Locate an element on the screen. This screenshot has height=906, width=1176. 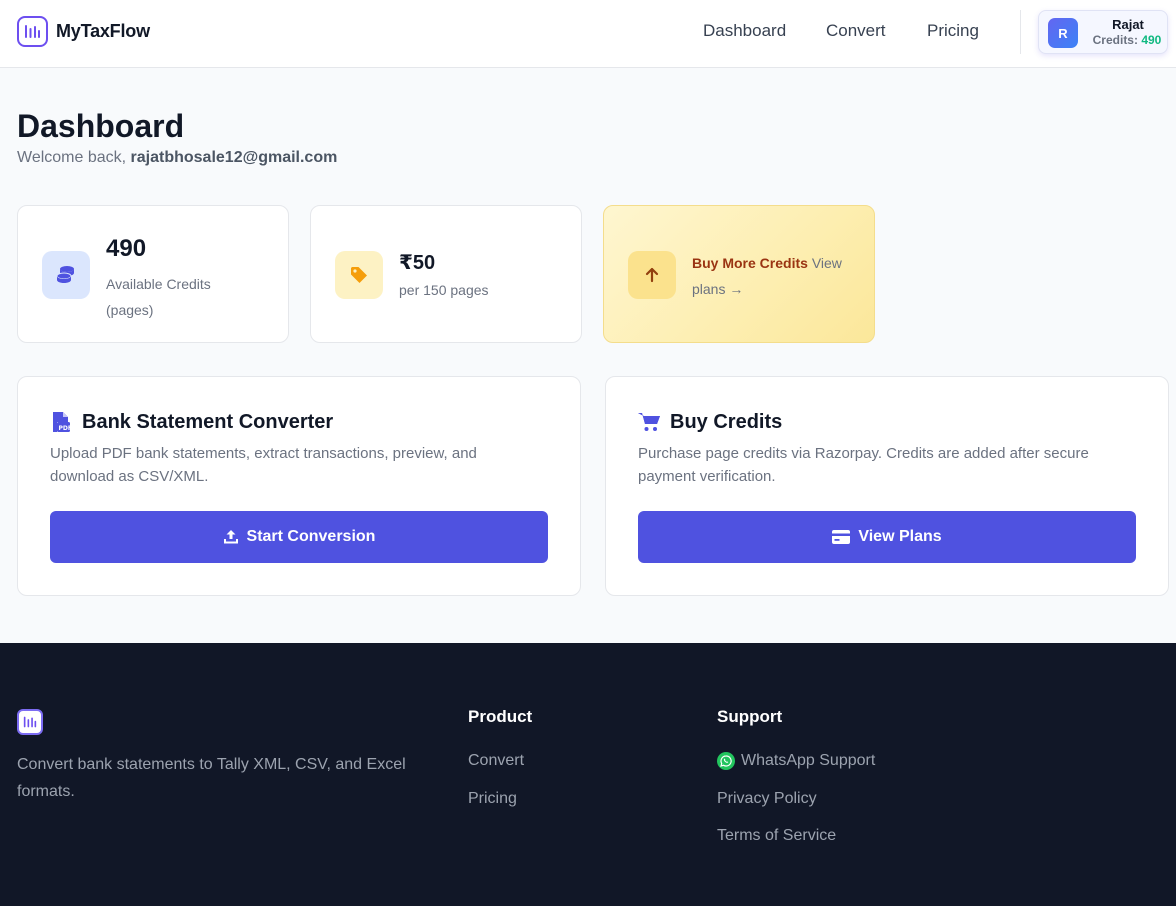
svg-text: PDF is located at coordinates (65, 428).